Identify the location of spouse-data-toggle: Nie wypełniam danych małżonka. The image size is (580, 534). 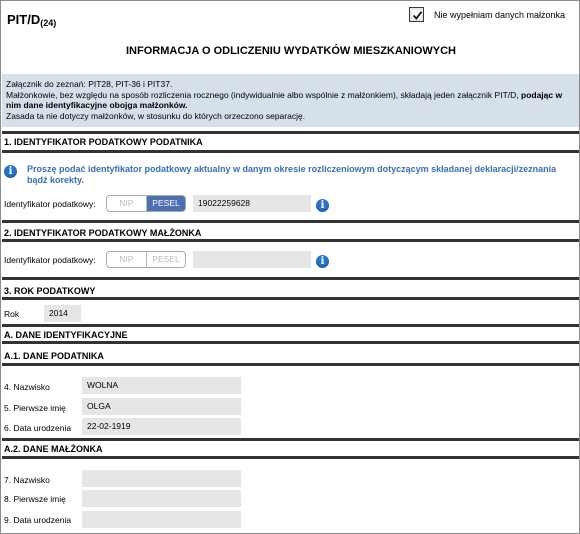
(487, 14).